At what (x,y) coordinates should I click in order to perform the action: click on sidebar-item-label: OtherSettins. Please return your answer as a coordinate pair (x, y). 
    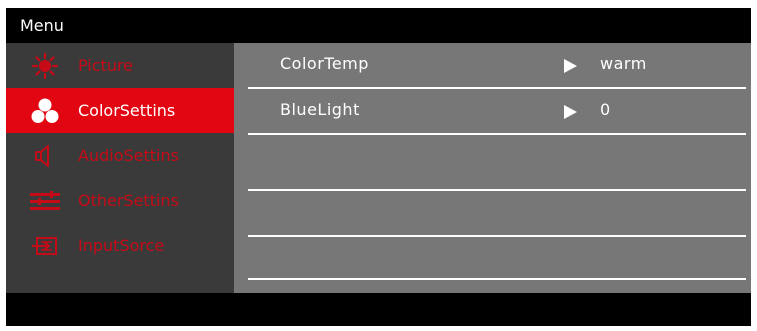
    Looking at the image, I should click on (128, 200).